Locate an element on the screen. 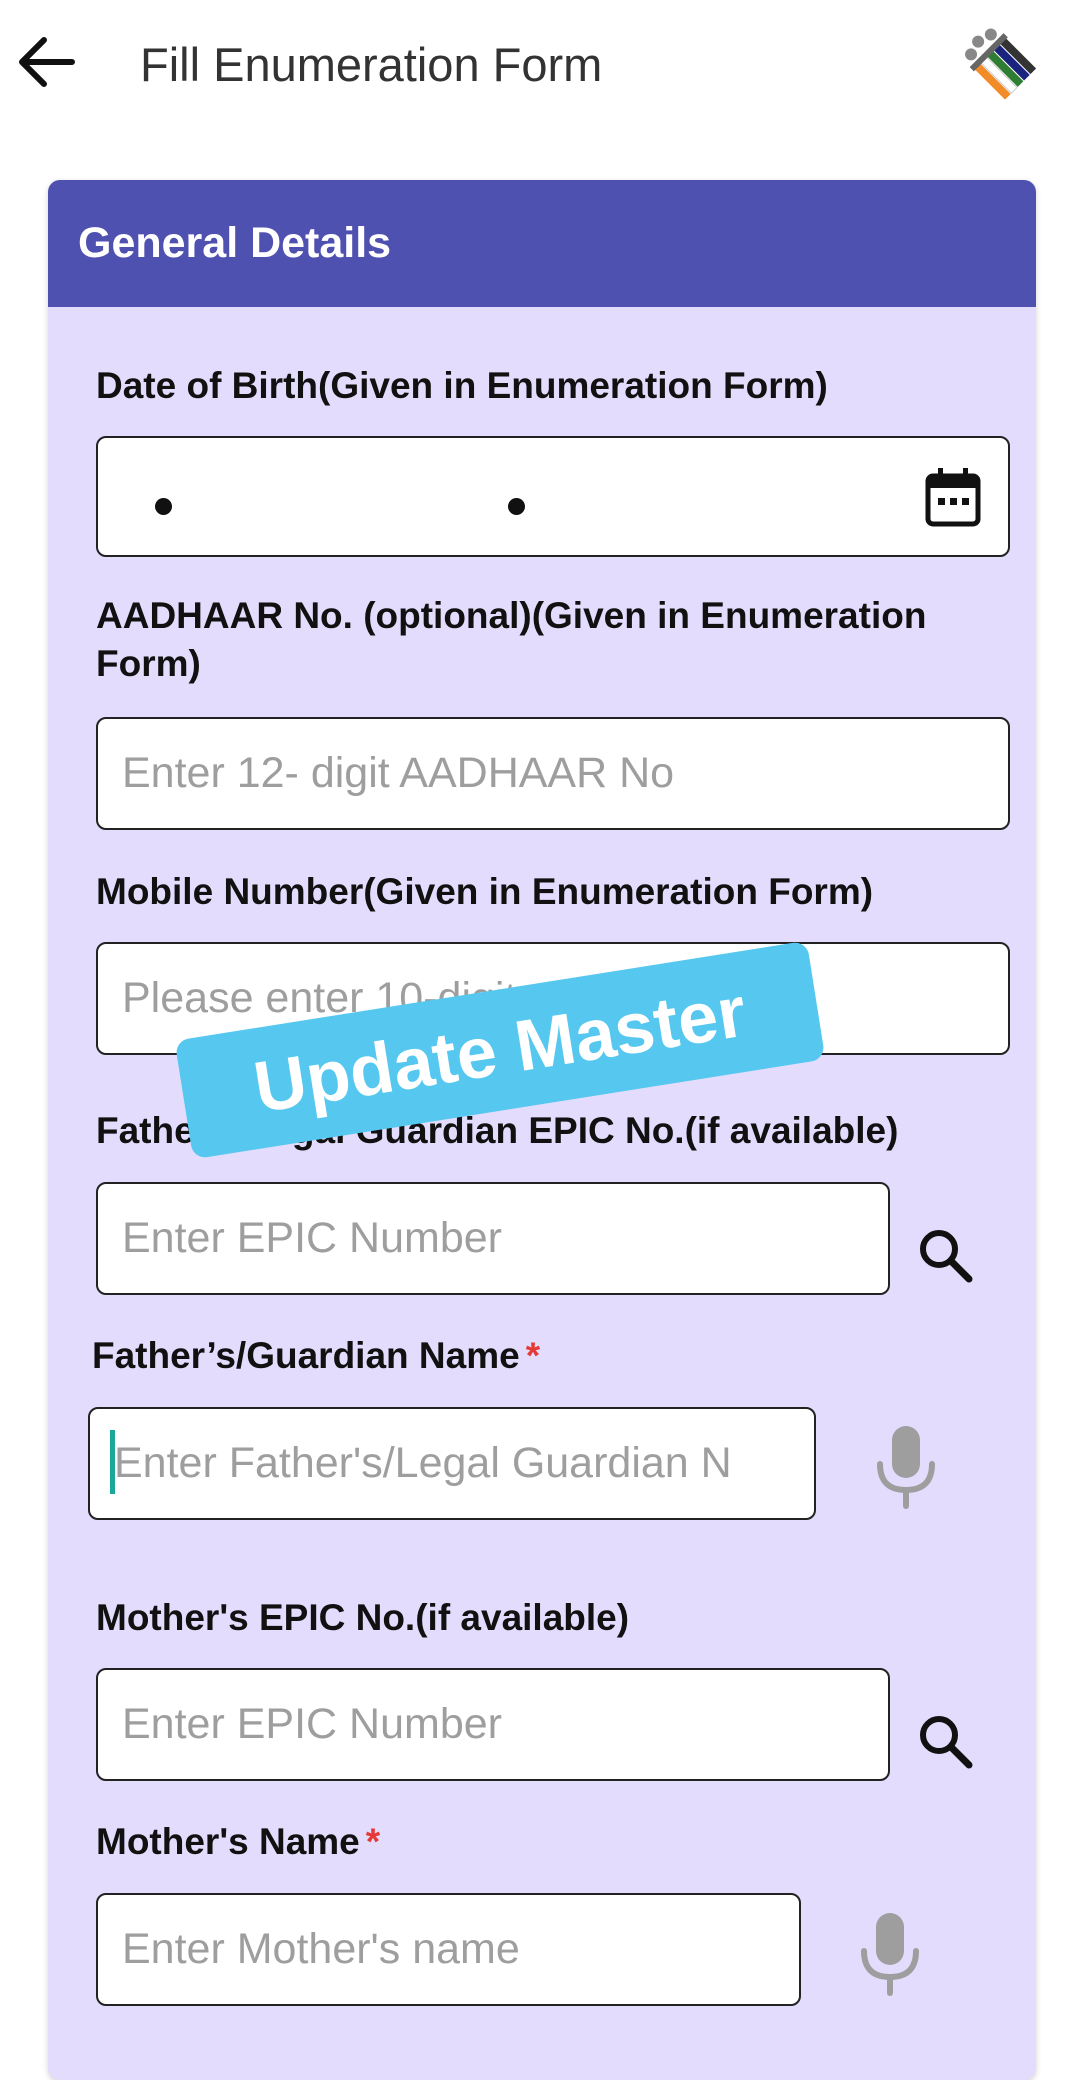 Image resolution: width=1083 pixels, height=2080 pixels. aadhaar-field is located at coordinates (553, 773).